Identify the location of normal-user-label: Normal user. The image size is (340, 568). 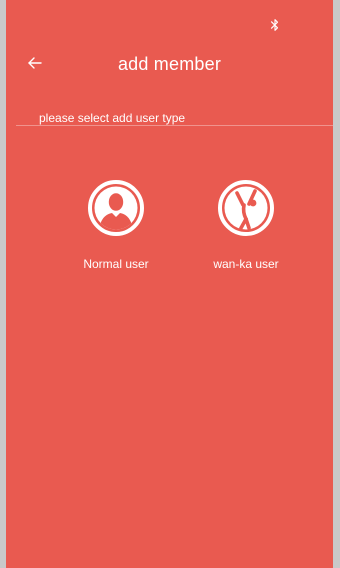
(116, 264).